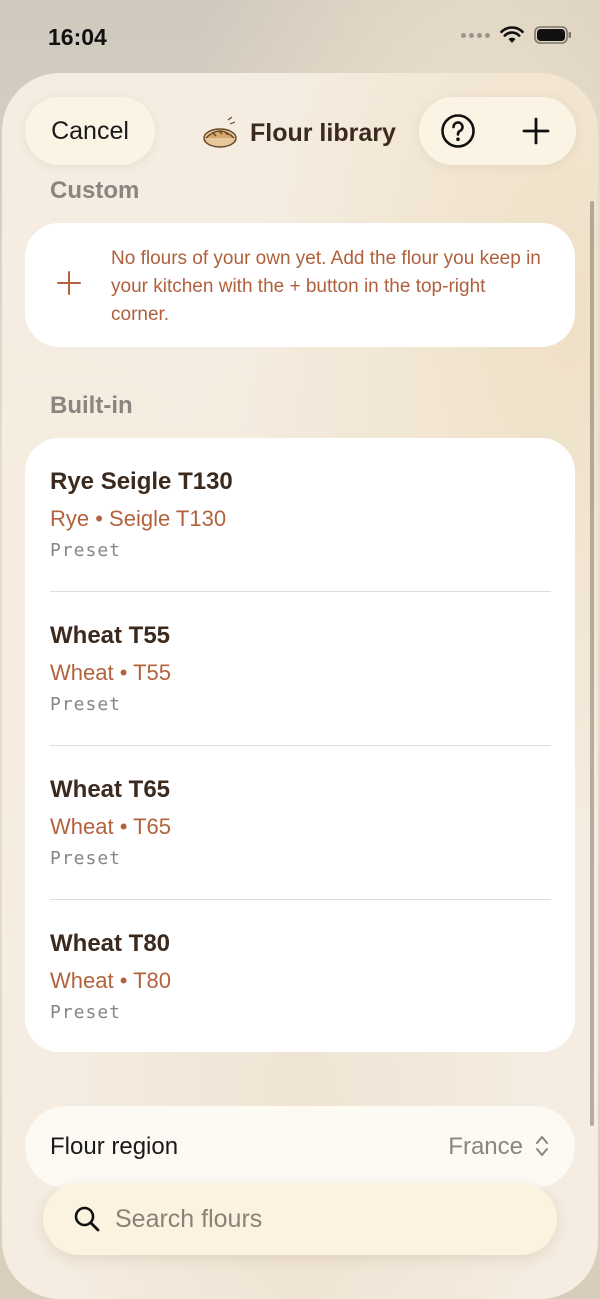  What do you see at coordinates (300, 1147) in the screenshot?
I see `flour-region-picker: Flour region France` at bounding box center [300, 1147].